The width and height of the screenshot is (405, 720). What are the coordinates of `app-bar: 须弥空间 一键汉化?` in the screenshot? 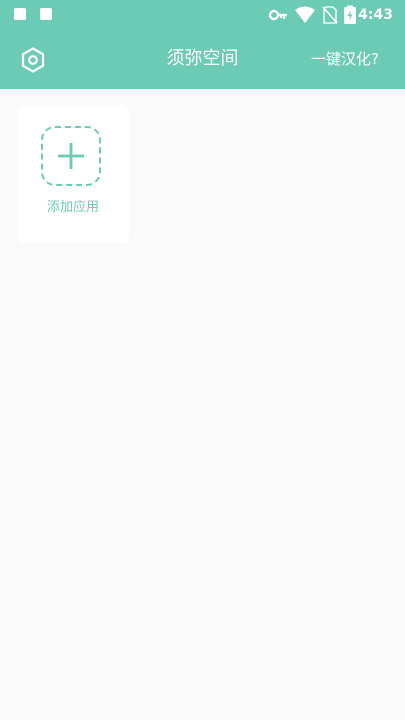 It's located at (202, 59).